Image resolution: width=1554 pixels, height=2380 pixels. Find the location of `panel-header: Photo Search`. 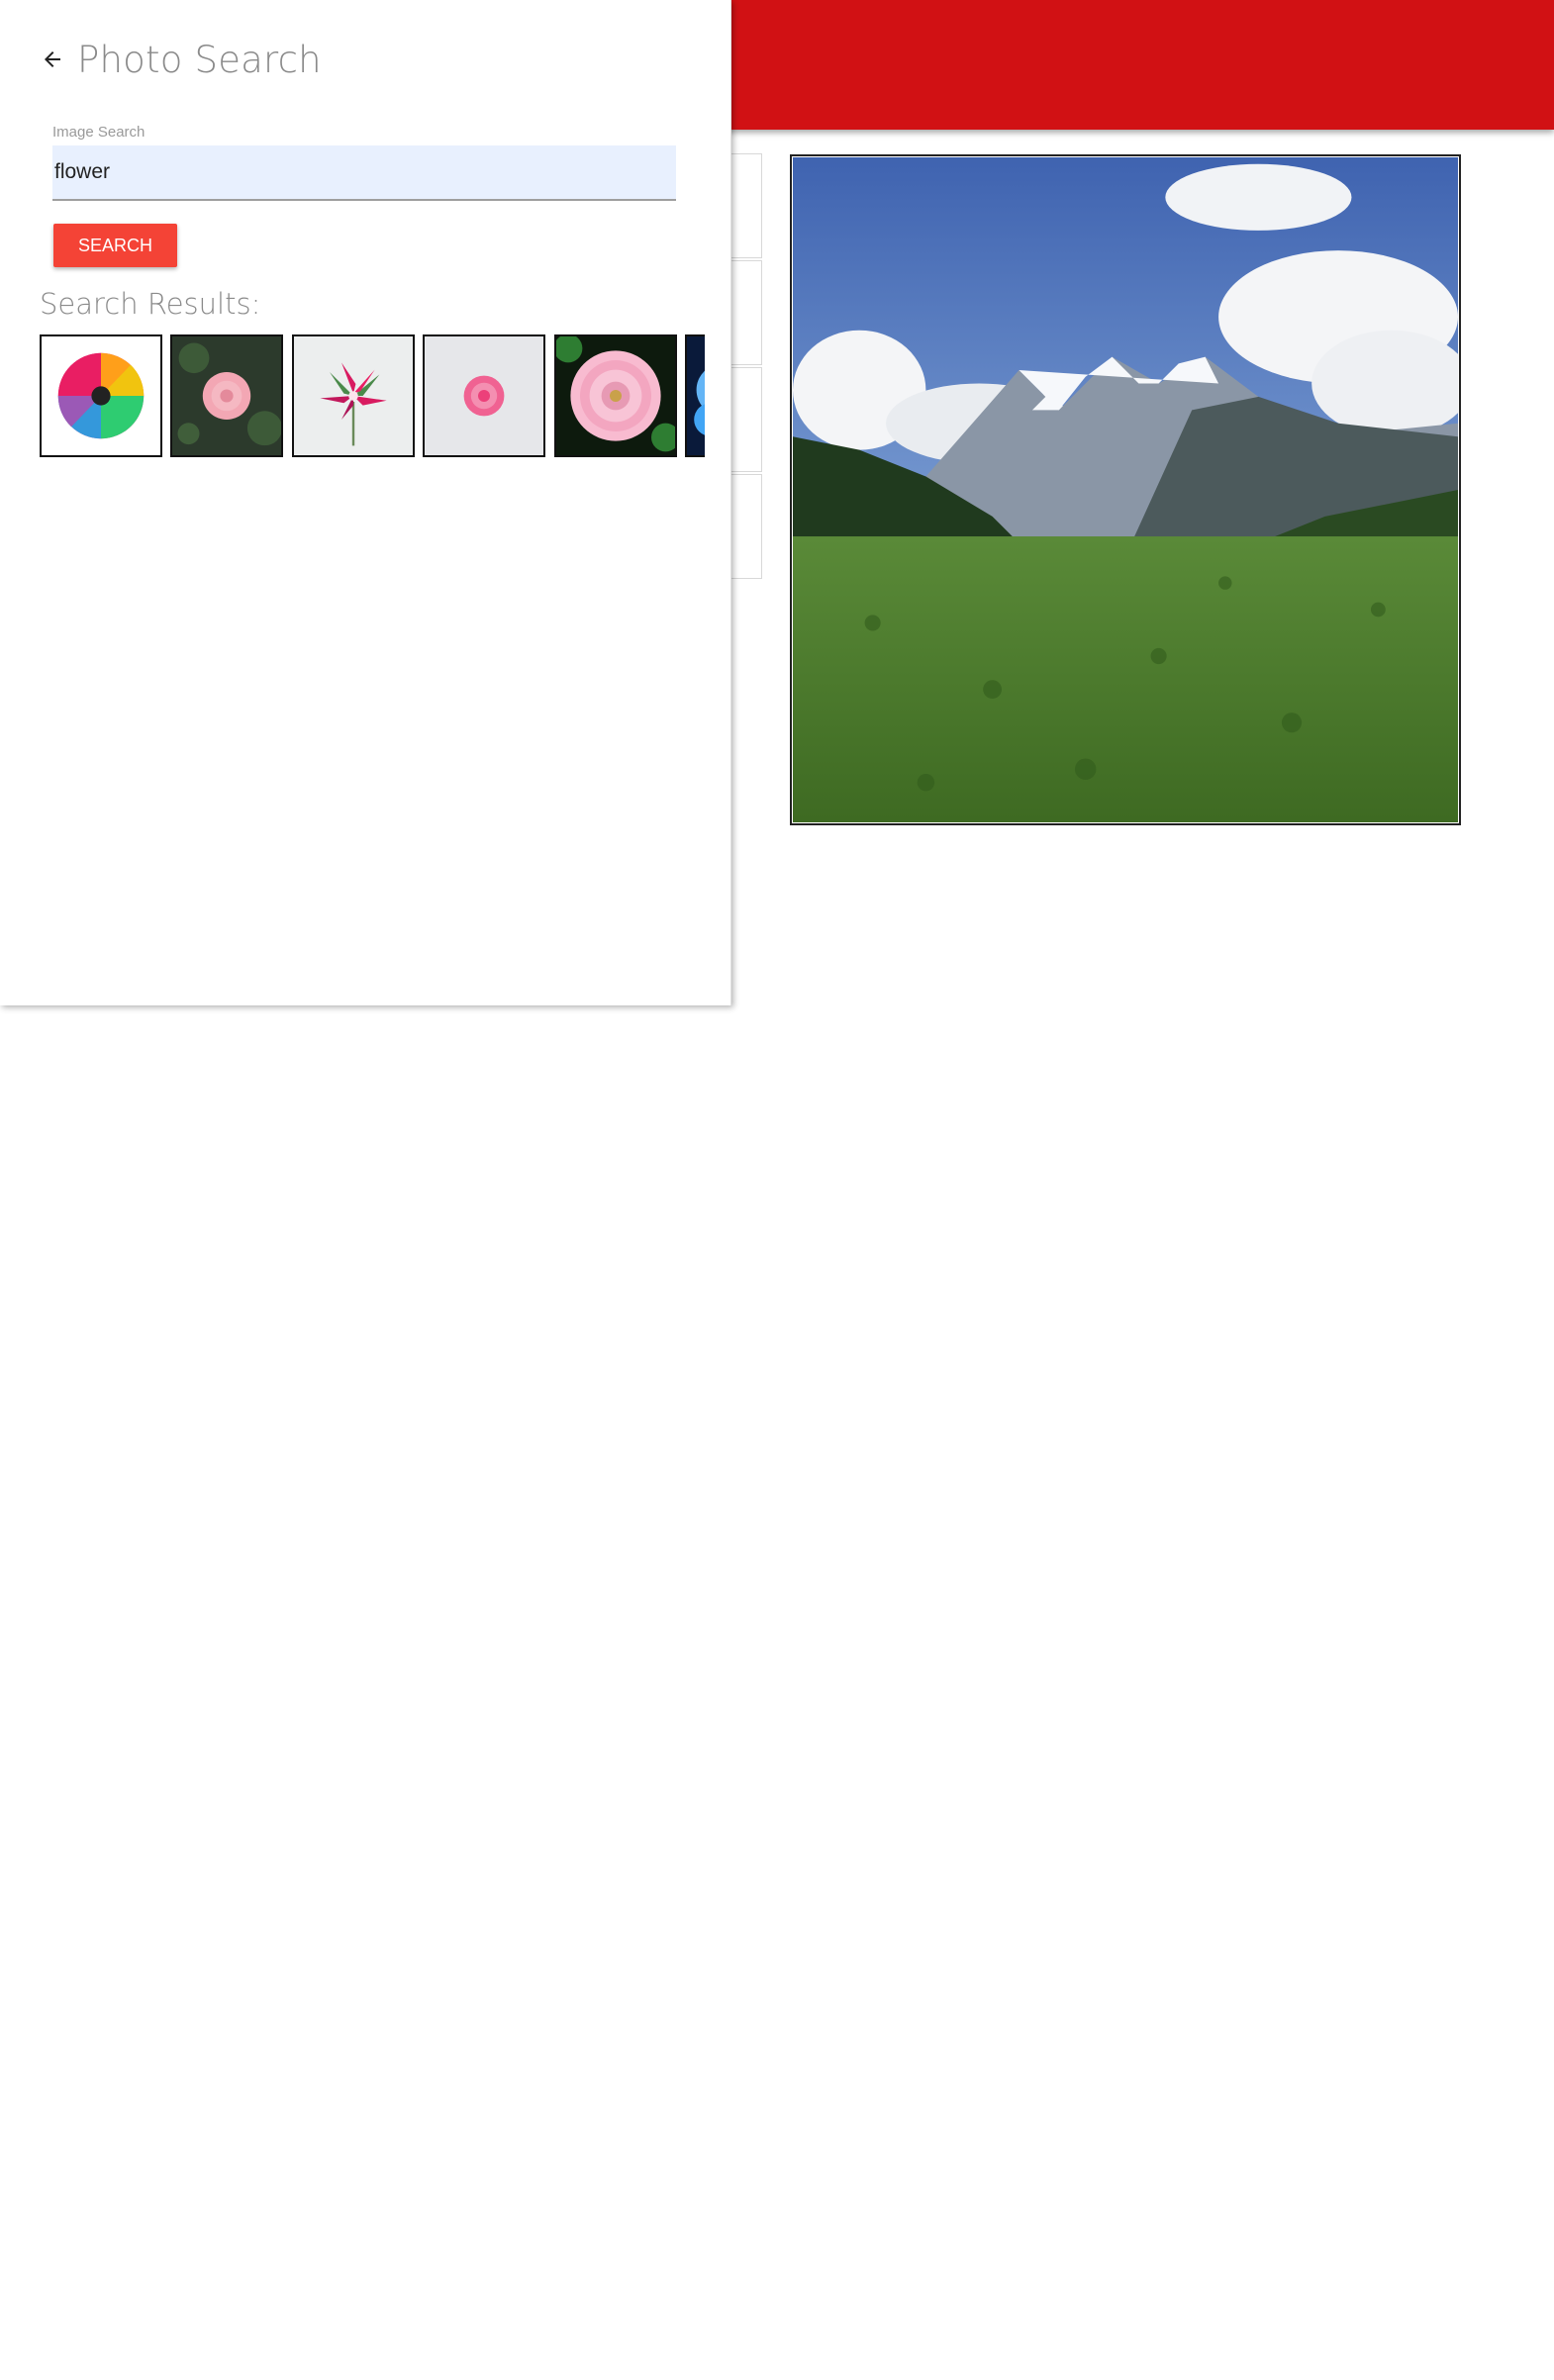

panel-header: Photo Search is located at coordinates (180, 59).